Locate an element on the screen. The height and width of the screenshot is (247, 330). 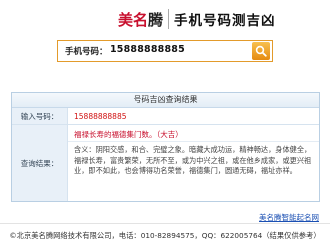
query-result-label: 查询结果： is located at coordinates (40, 163).